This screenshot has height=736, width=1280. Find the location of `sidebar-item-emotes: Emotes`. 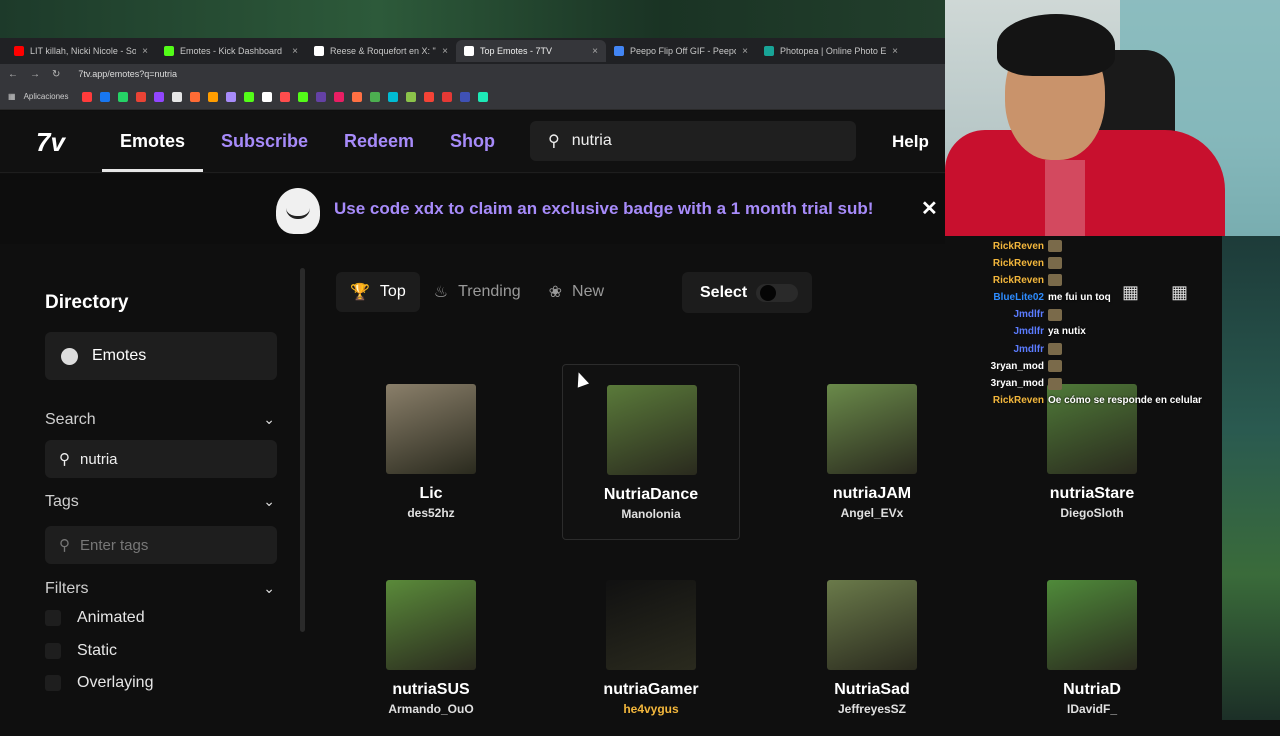

sidebar-item-emotes: Emotes is located at coordinates (161, 356).